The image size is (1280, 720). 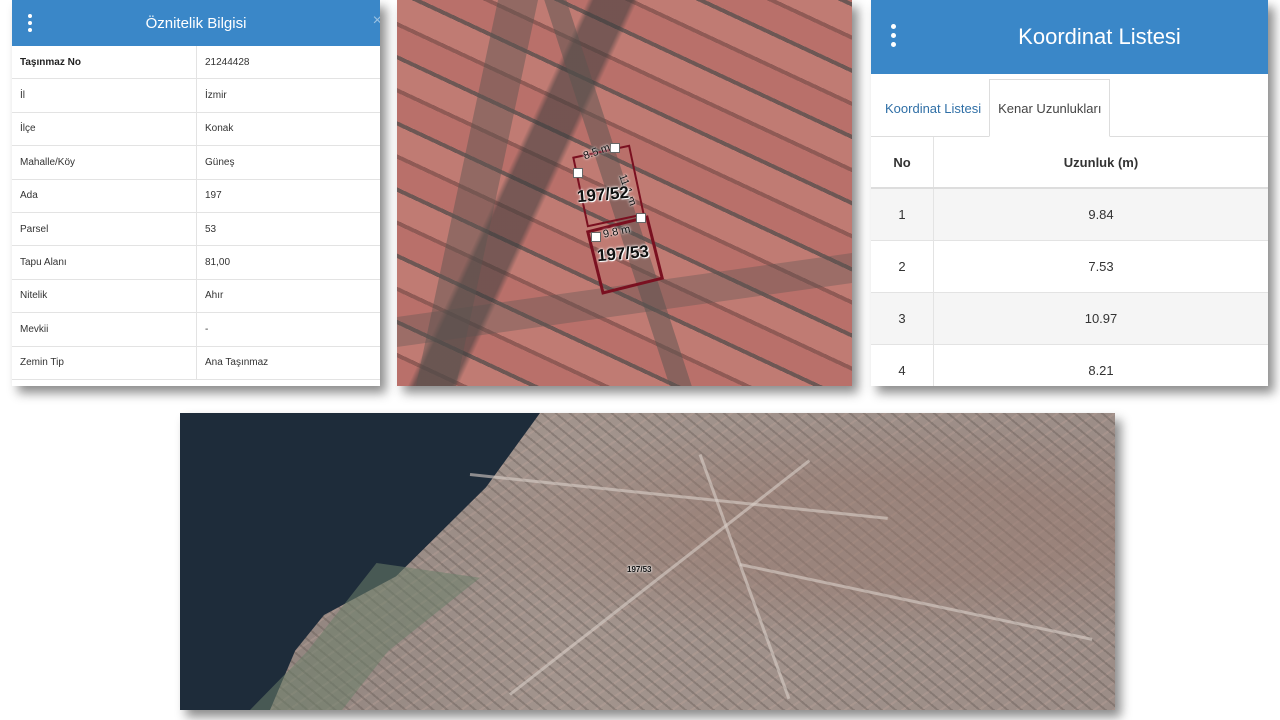 I want to click on table-row: Nitelik Ahır, so click(x=196, y=296).